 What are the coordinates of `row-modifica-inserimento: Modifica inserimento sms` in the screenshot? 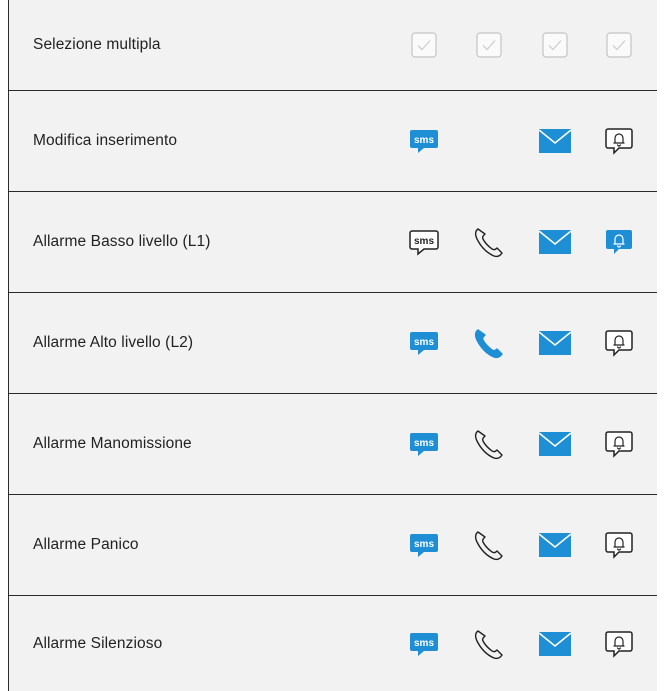 It's located at (333, 141).